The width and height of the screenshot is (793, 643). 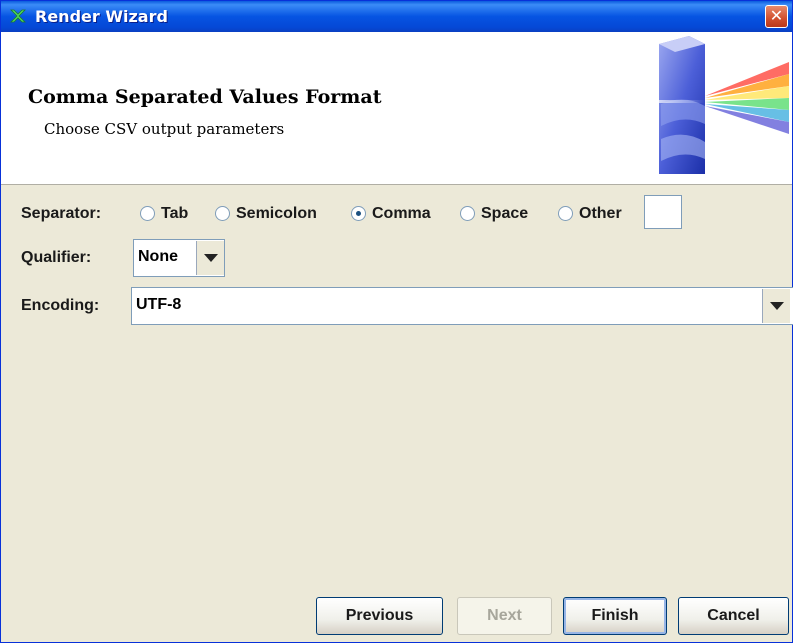 I want to click on radio-label: Other, so click(x=600, y=213).